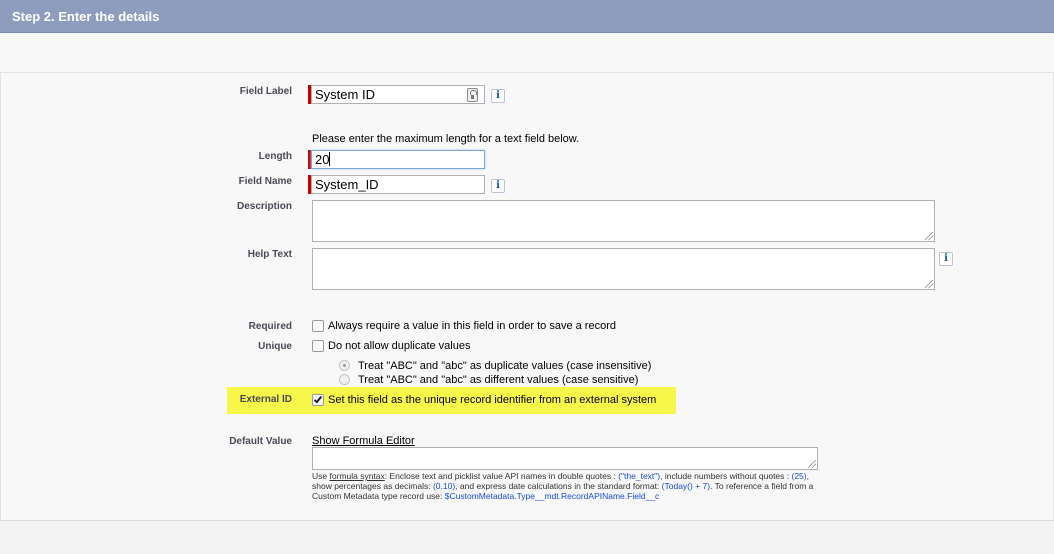 The height and width of the screenshot is (554, 1054). What do you see at coordinates (270, 326) in the screenshot?
I see `required-label: Required` at bounding box center [270, 326].